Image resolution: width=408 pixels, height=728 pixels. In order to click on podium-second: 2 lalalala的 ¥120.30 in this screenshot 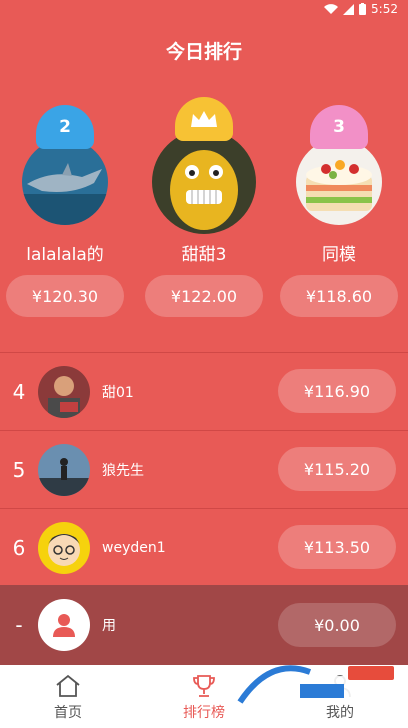, I will do `click(65, 215)`.